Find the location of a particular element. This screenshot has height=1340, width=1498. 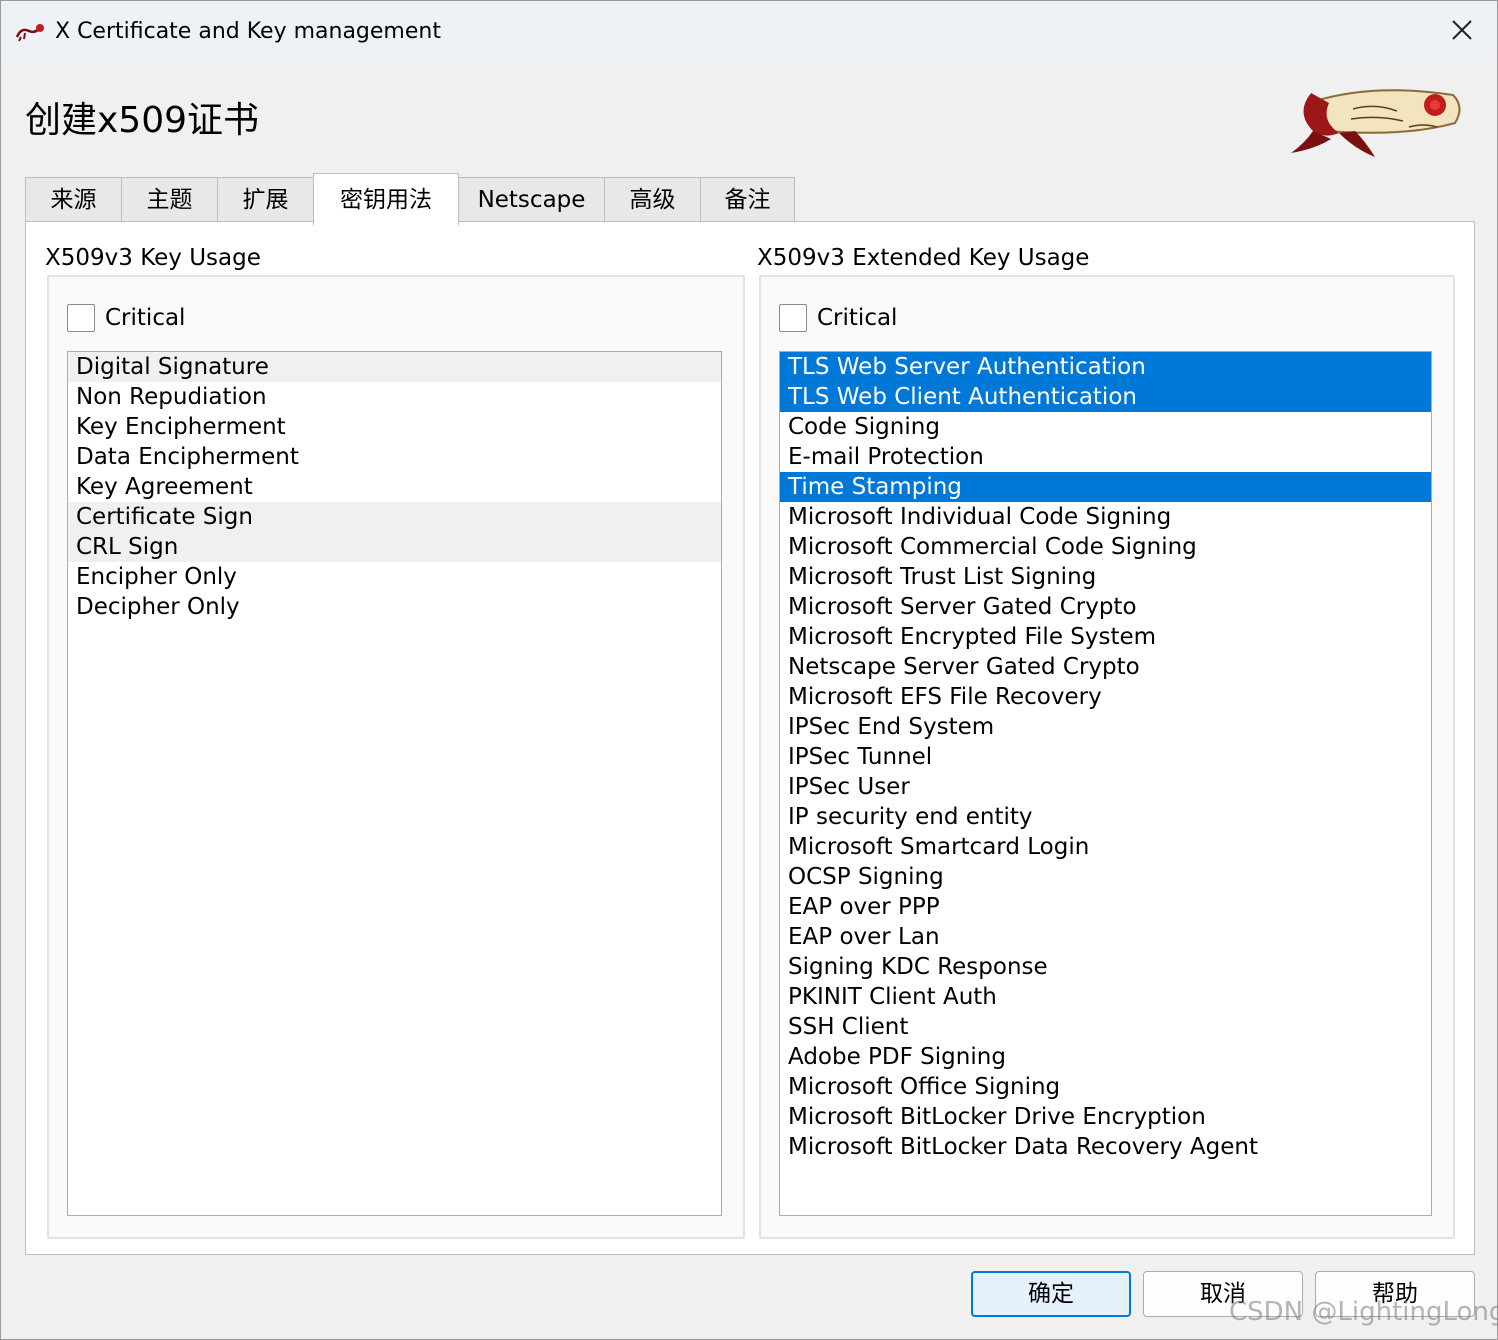

key-usage-critical-checkbox is located at coordinates (81, 318).